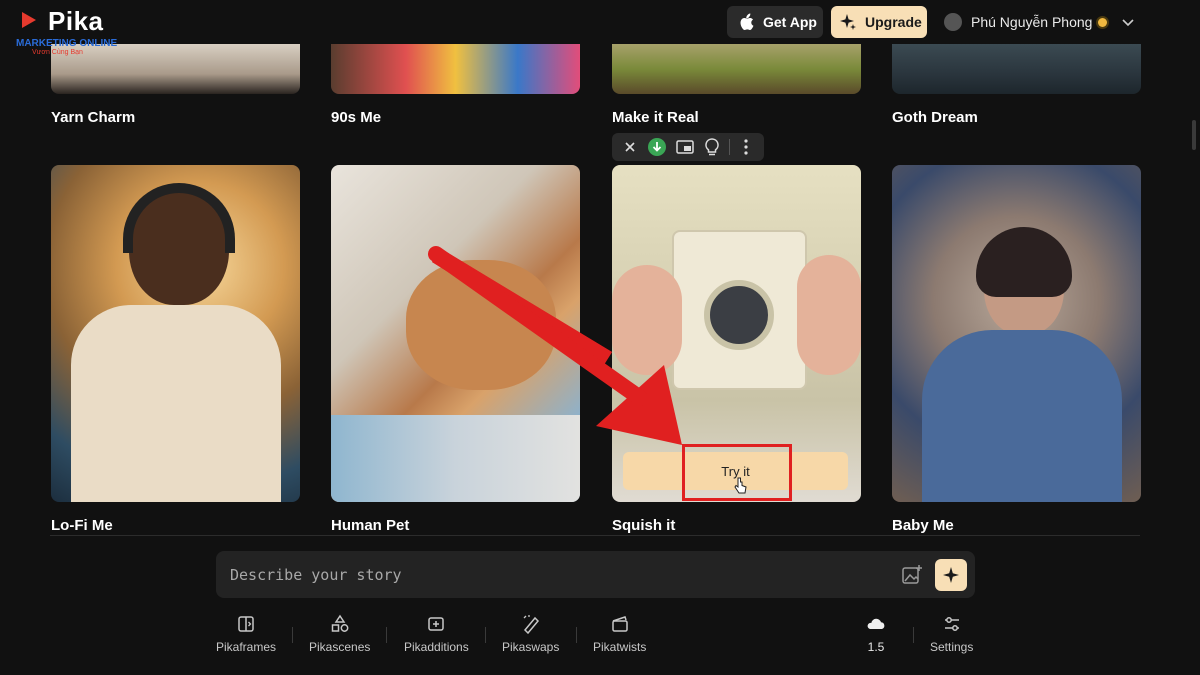  I want to click on twists-icon, so click(619, 624).